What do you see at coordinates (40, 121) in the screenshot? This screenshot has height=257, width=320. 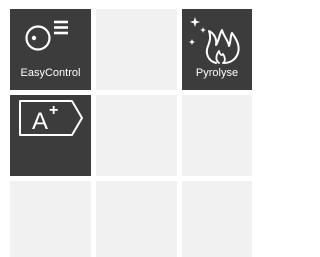 I see `energy-class-letter: A` at bounding box center [40, 121].